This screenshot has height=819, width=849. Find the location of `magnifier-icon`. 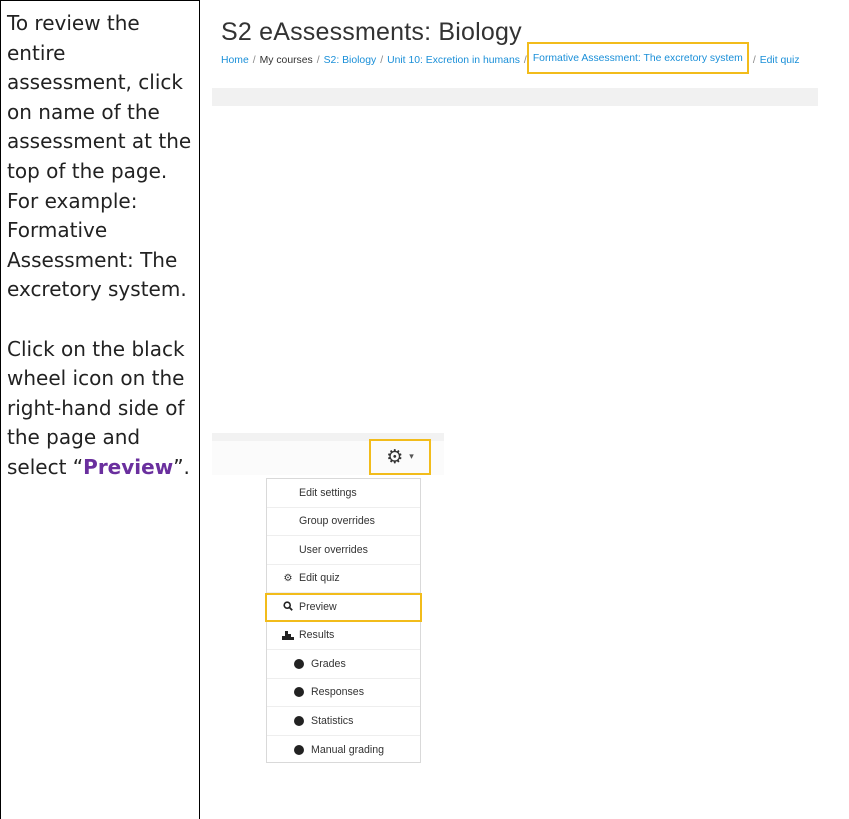

magnifier-icon is located at coordinates (288, 607).